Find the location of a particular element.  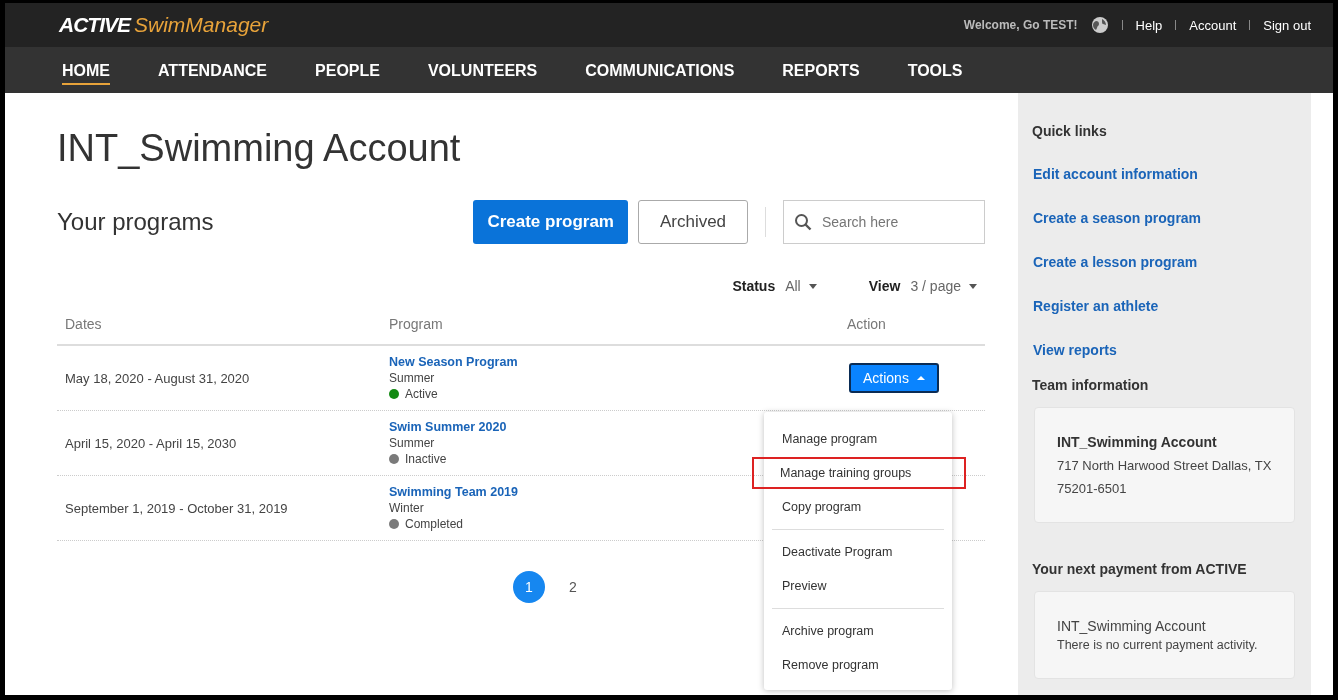

quick-link: Create a lesson program is located at coordinates (1164, 262).